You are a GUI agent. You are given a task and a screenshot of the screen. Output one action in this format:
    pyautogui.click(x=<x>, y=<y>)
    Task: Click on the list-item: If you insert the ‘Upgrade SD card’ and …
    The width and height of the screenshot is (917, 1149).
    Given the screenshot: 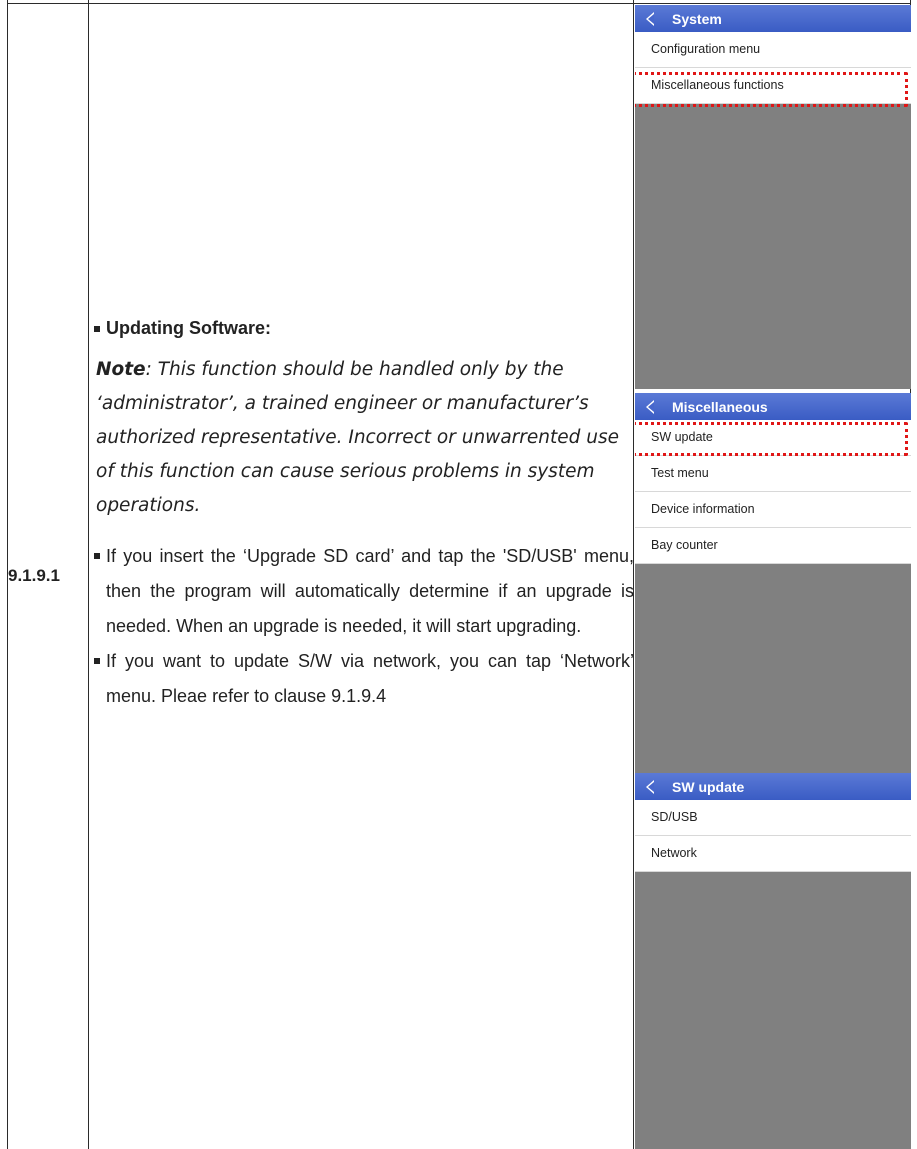 What is the action you would take?
    pyautogui.click(x=364, y=591)
    